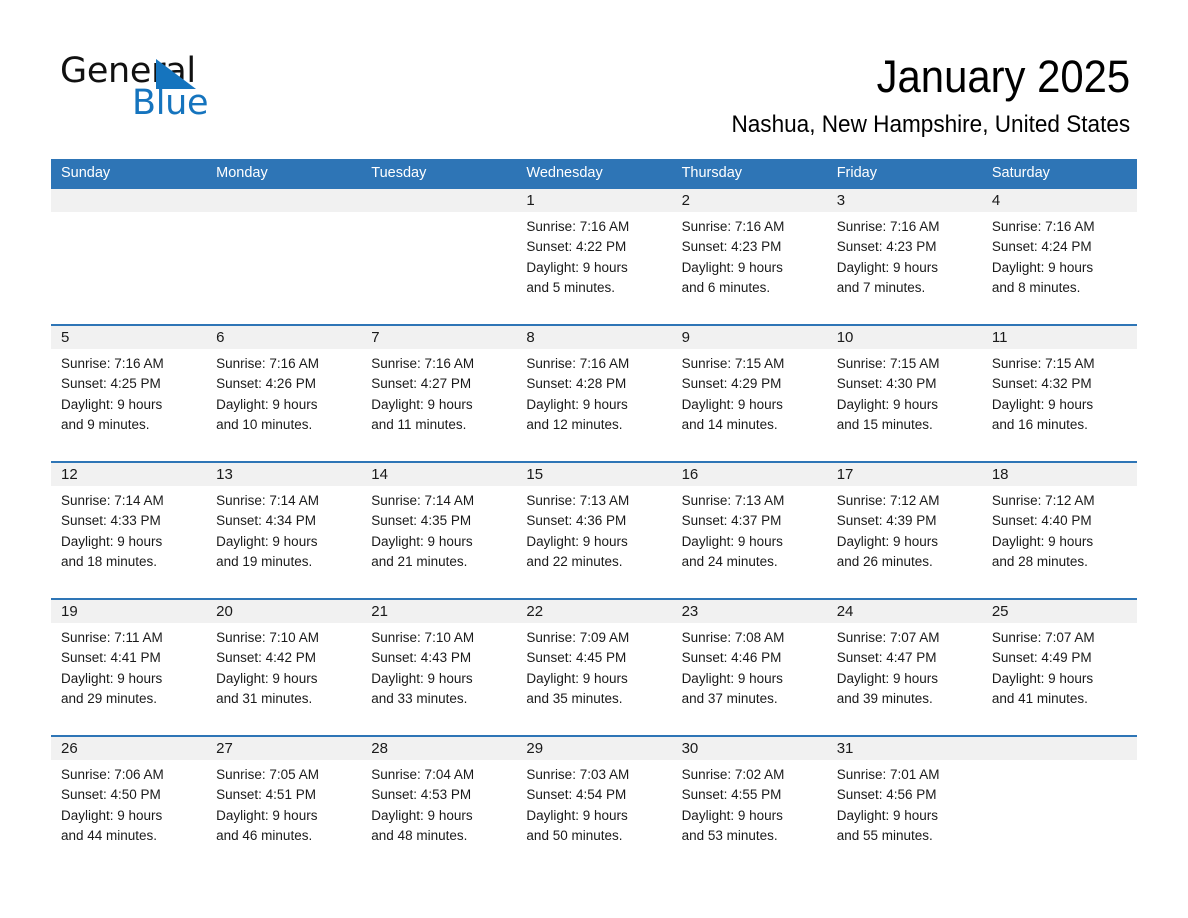 The width and height of the screenshot is (1188, 918). I want to click on day-info-line: Sunset: 4:32 PM, so click(1041, 384).